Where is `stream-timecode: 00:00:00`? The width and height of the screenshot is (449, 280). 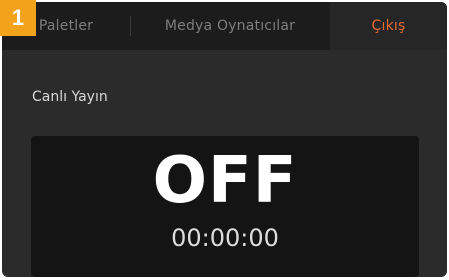
stream-timecode: 00:00:00 is located at coordinates (225, 238).